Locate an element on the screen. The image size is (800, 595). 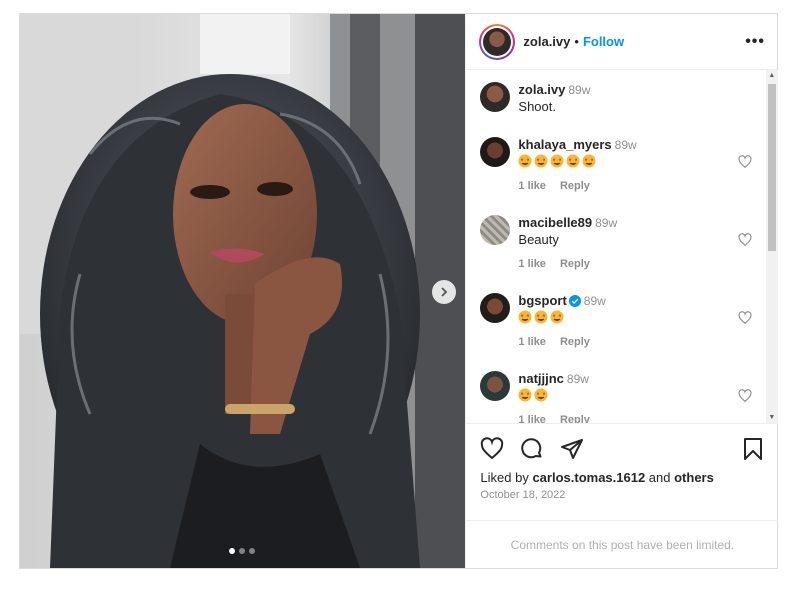
comment-username: bgsport is located at coordinates (542, 300).